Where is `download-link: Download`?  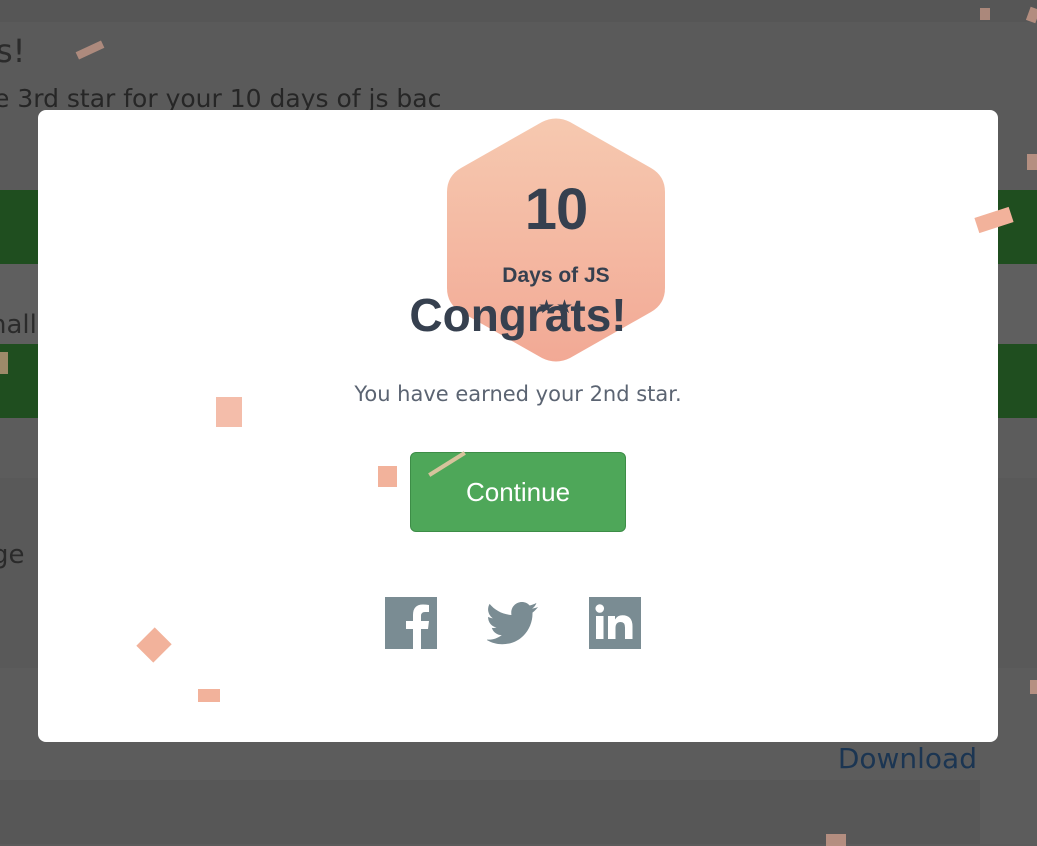 download-link: Download is located at coordinates (907, 758).